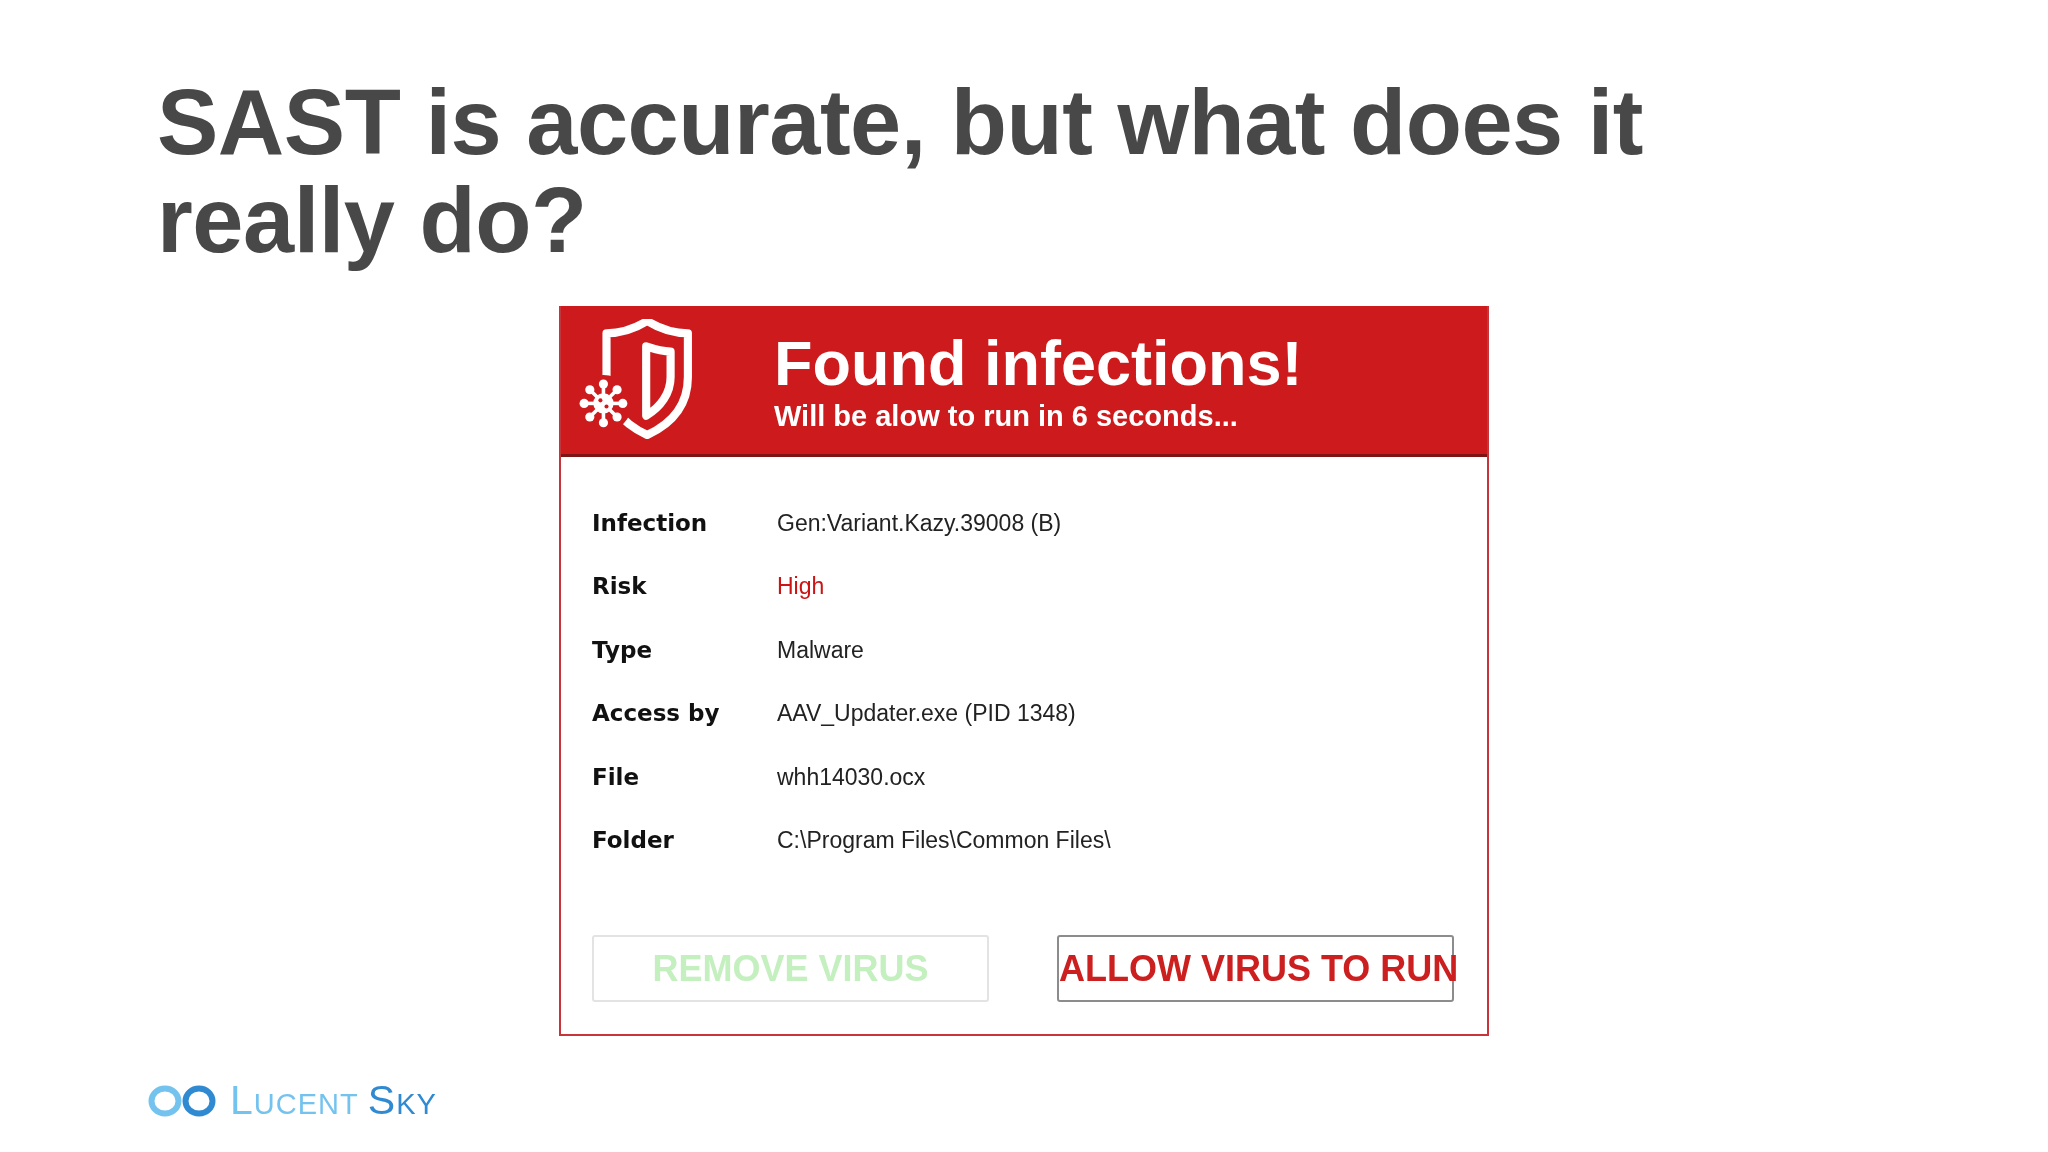 This screenshot has height=1152, width=2048. I want to click on detail-value: C:\Program Files\Common Files\, so click(944, 841).